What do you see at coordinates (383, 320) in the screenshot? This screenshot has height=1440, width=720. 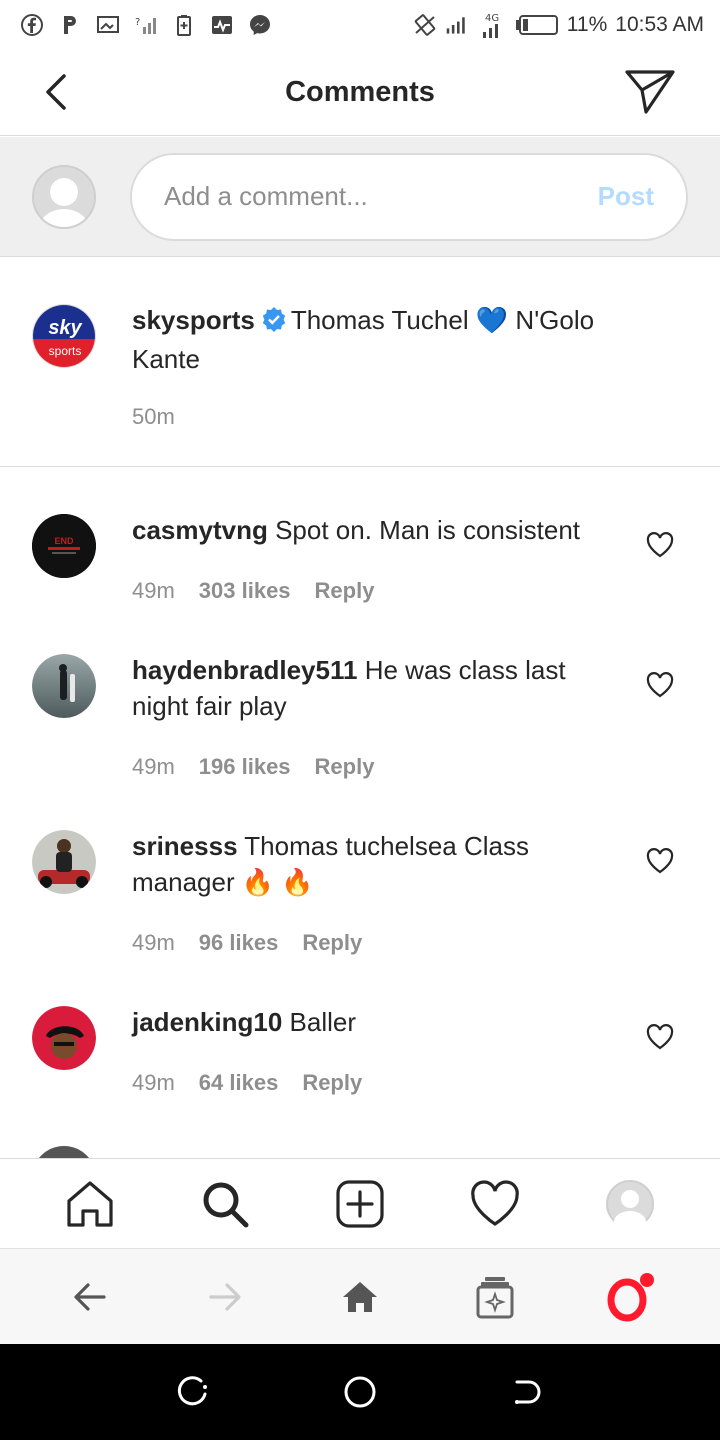 I see `caption-text-part1: Thomas Tuchel` at bounding box center [383, 320].